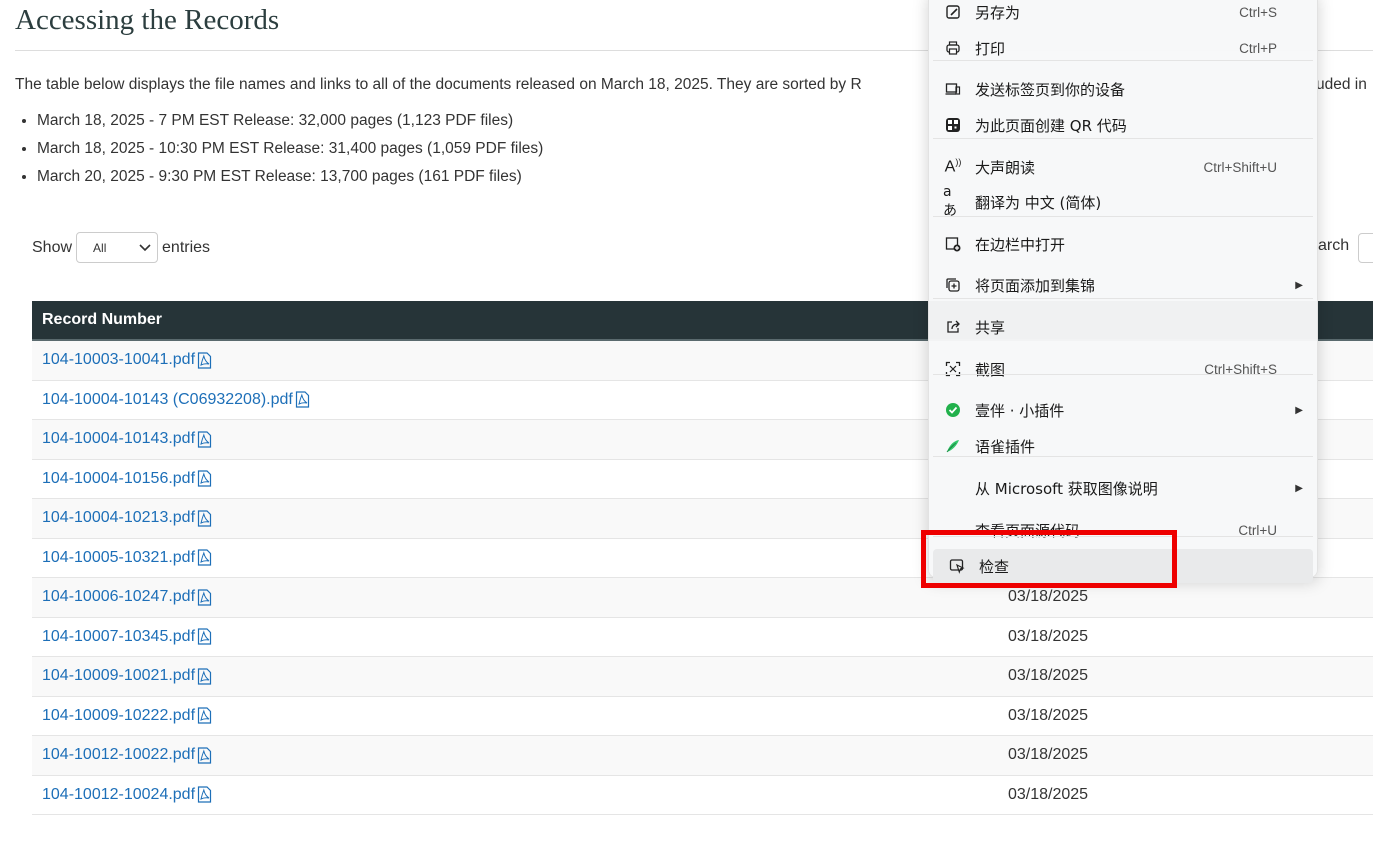 This screenshot has height=852, width=1373. What do you see at coordinates (119, 439) in the screenshot?
I see `record-link-label: 104-10004-10143.pdf` at bounding box center [119, 439].